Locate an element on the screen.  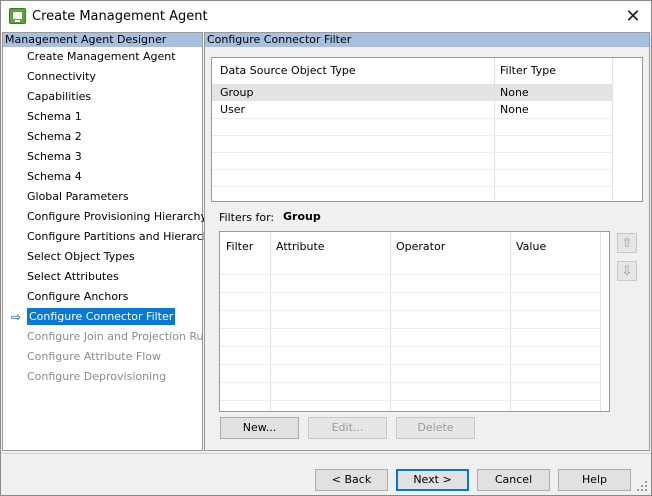
column-header-filter-type: Filter Type is located at coordinates (528, 70).